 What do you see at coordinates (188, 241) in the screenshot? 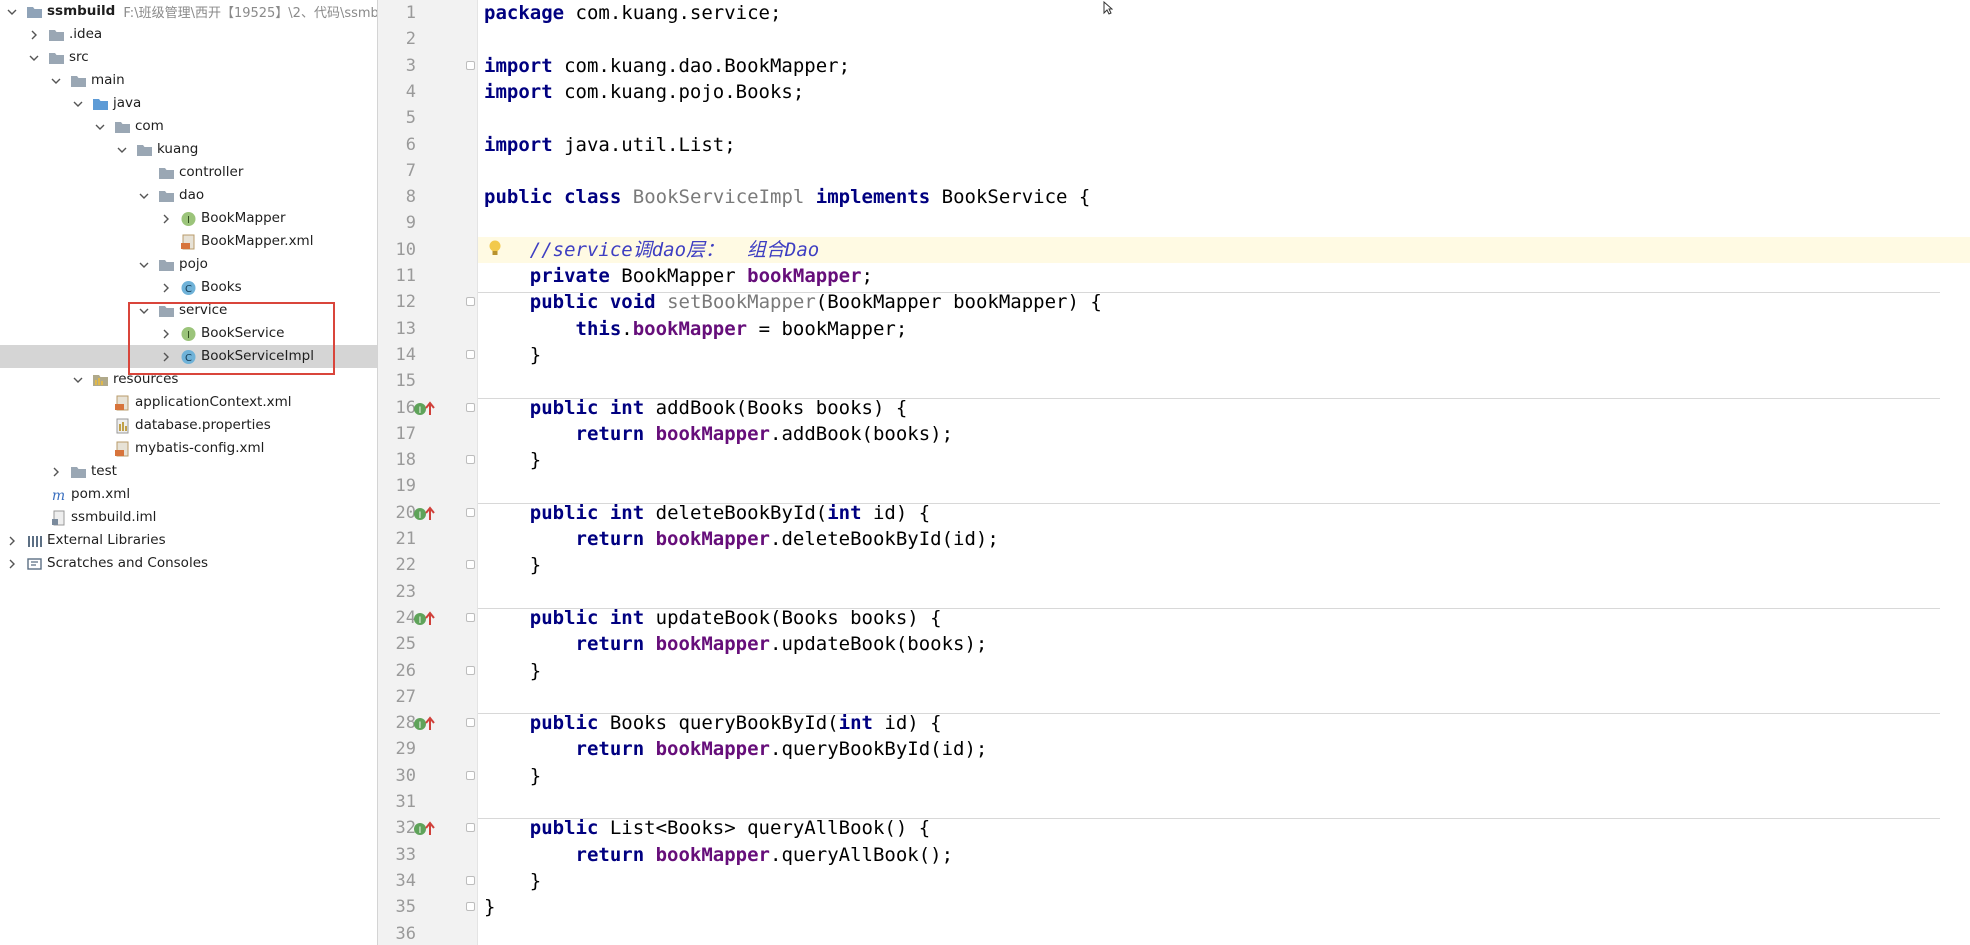
I see `tree-row-bookmapper-xml: BookMapper.xml` at bounding box center [188, 241].